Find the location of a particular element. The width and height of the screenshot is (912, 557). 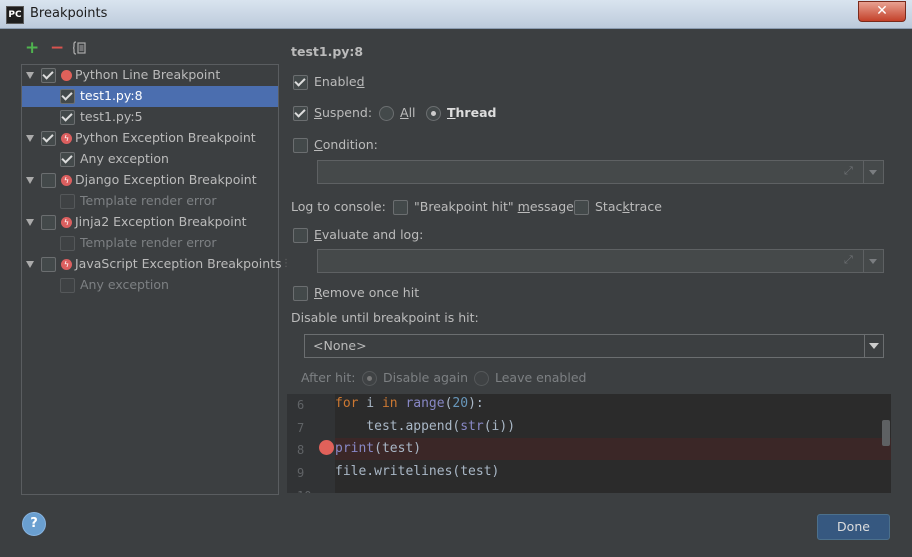

line-number: 9 is located at coordinates (301, 473).